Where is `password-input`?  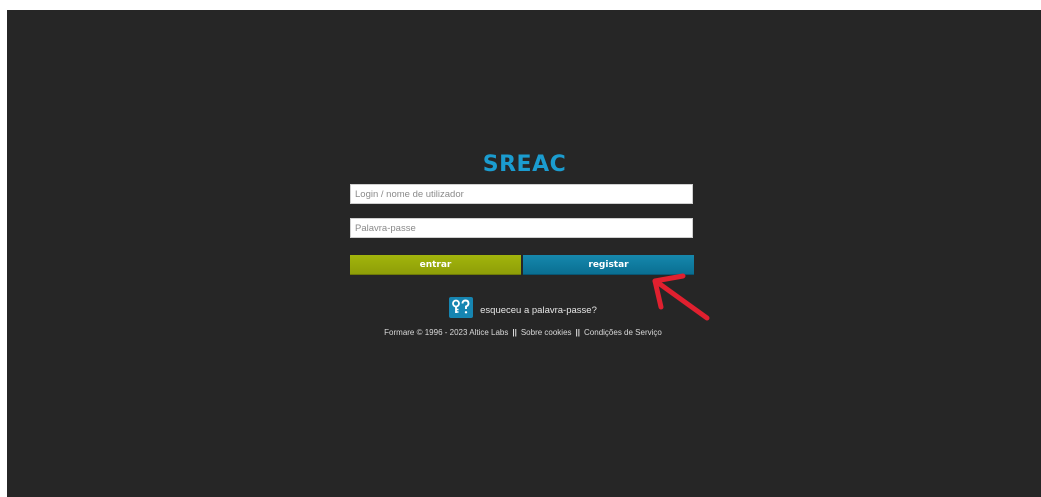
password-input is located at coordinates (521, 228).